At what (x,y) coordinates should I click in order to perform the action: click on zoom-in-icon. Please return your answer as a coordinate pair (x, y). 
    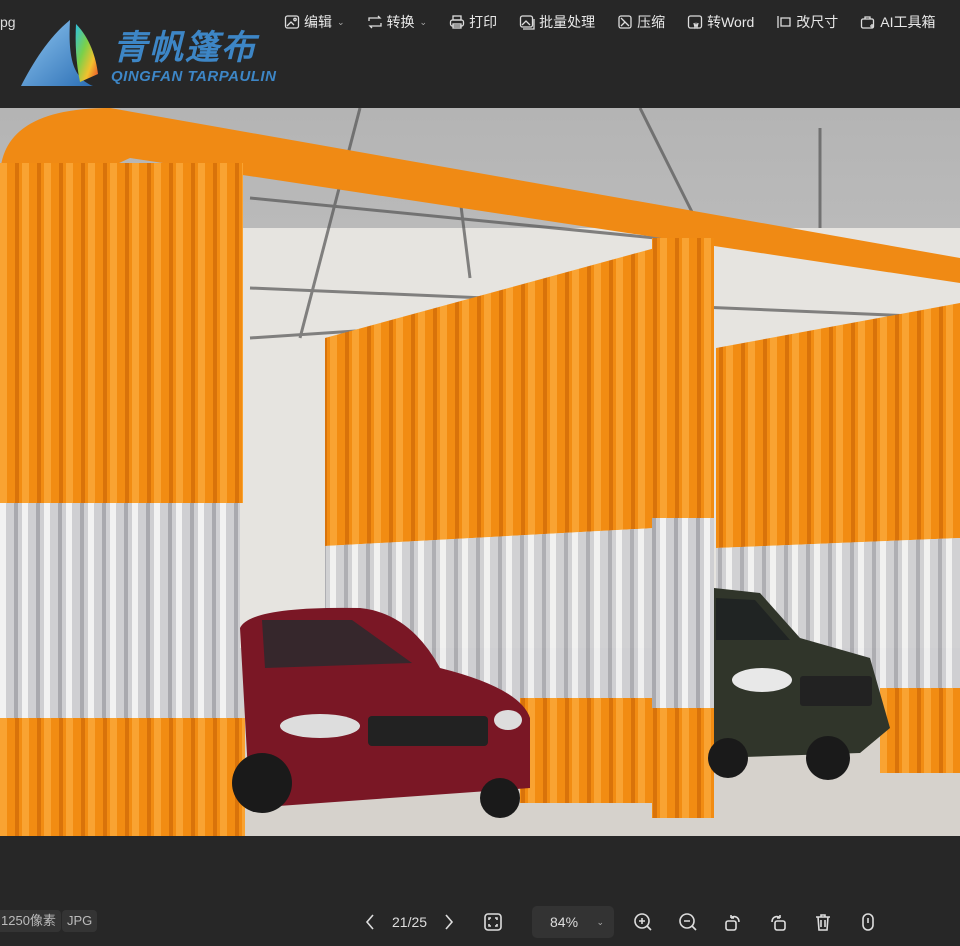
    Looking at the image, I should click on (643, 922).